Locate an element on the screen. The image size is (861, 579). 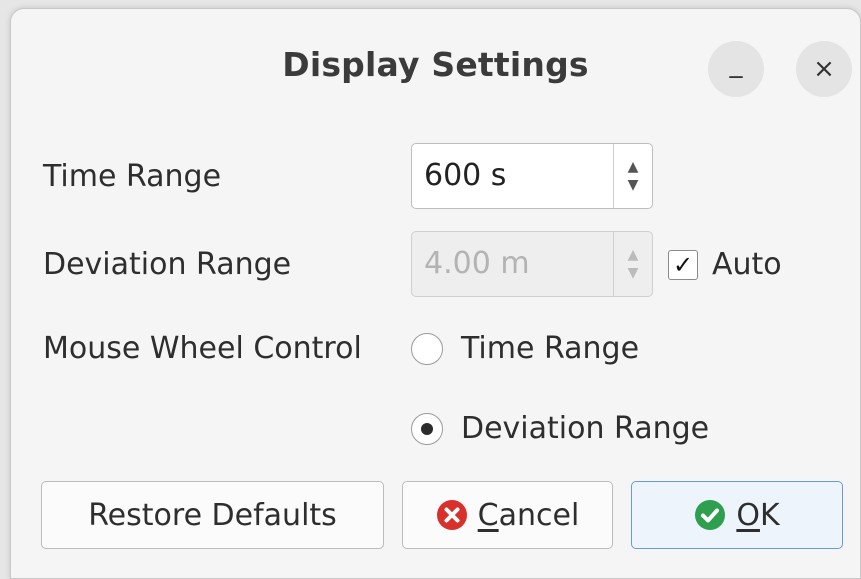
cancel-icon is located at coordinates (452, 515).